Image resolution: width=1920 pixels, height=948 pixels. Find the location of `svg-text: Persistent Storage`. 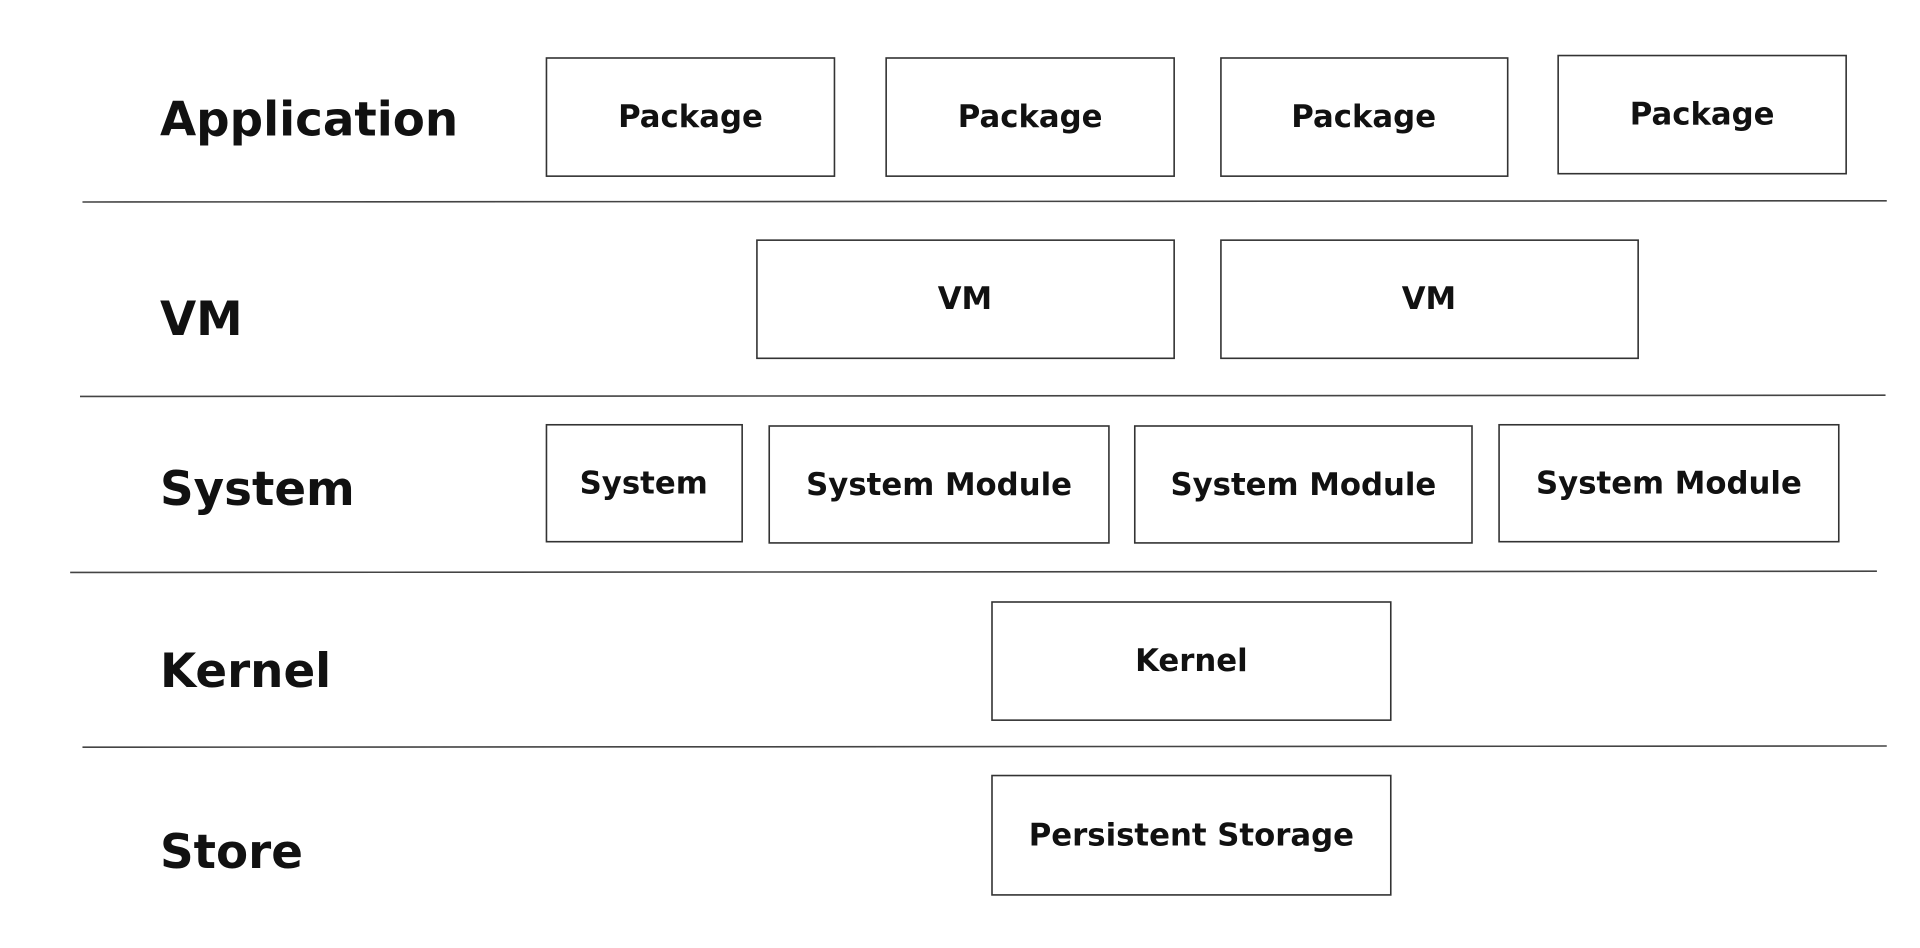

svg-text: Persistent Storage is located at coordinates (1191, 836).